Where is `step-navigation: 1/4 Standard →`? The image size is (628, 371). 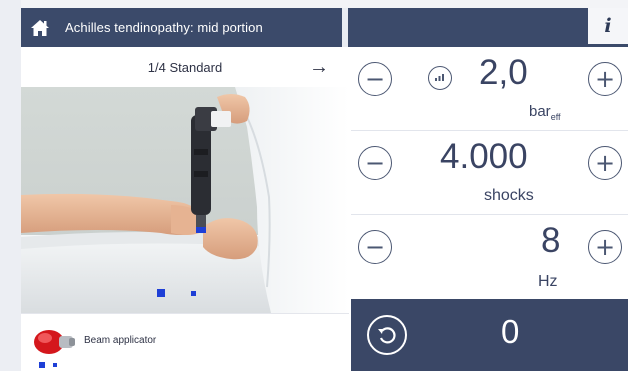
step-navigation: 1/4 Standard → is located at coordinates (185, 67).